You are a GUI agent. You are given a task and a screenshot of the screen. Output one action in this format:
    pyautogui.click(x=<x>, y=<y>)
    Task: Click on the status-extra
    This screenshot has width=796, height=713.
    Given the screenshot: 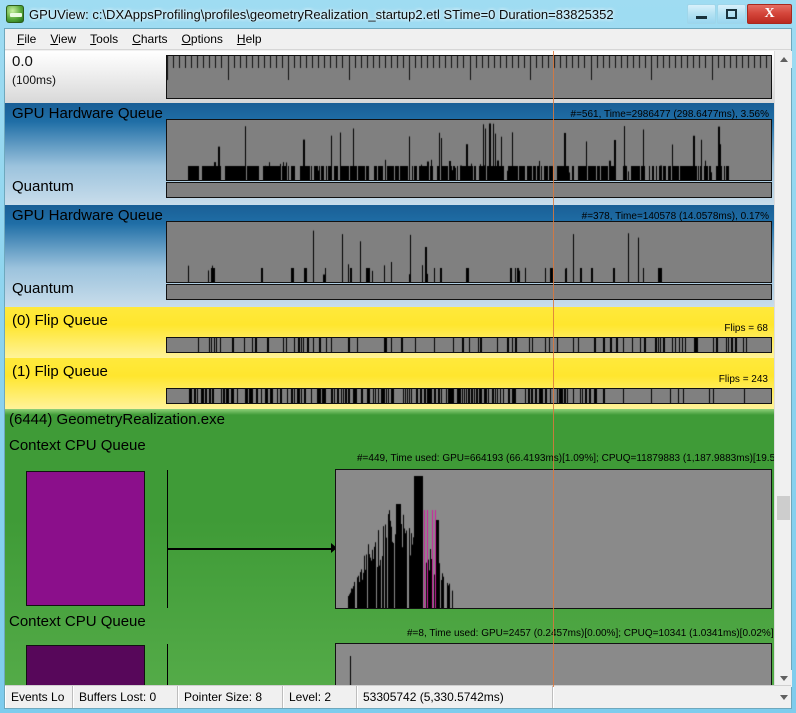 What is the action you would take?
    pyautogui.click(x=664, y=697)
    